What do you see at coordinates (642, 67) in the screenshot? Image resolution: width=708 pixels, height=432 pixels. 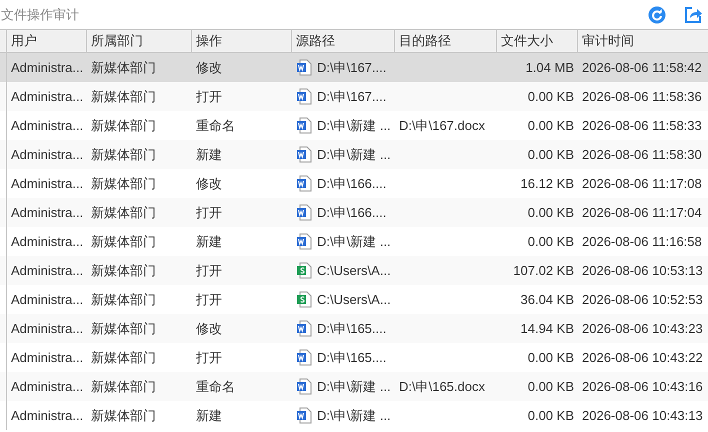 I see `table-cell: 2026-08-06 11:58:42` at bounding box center [642, 67].